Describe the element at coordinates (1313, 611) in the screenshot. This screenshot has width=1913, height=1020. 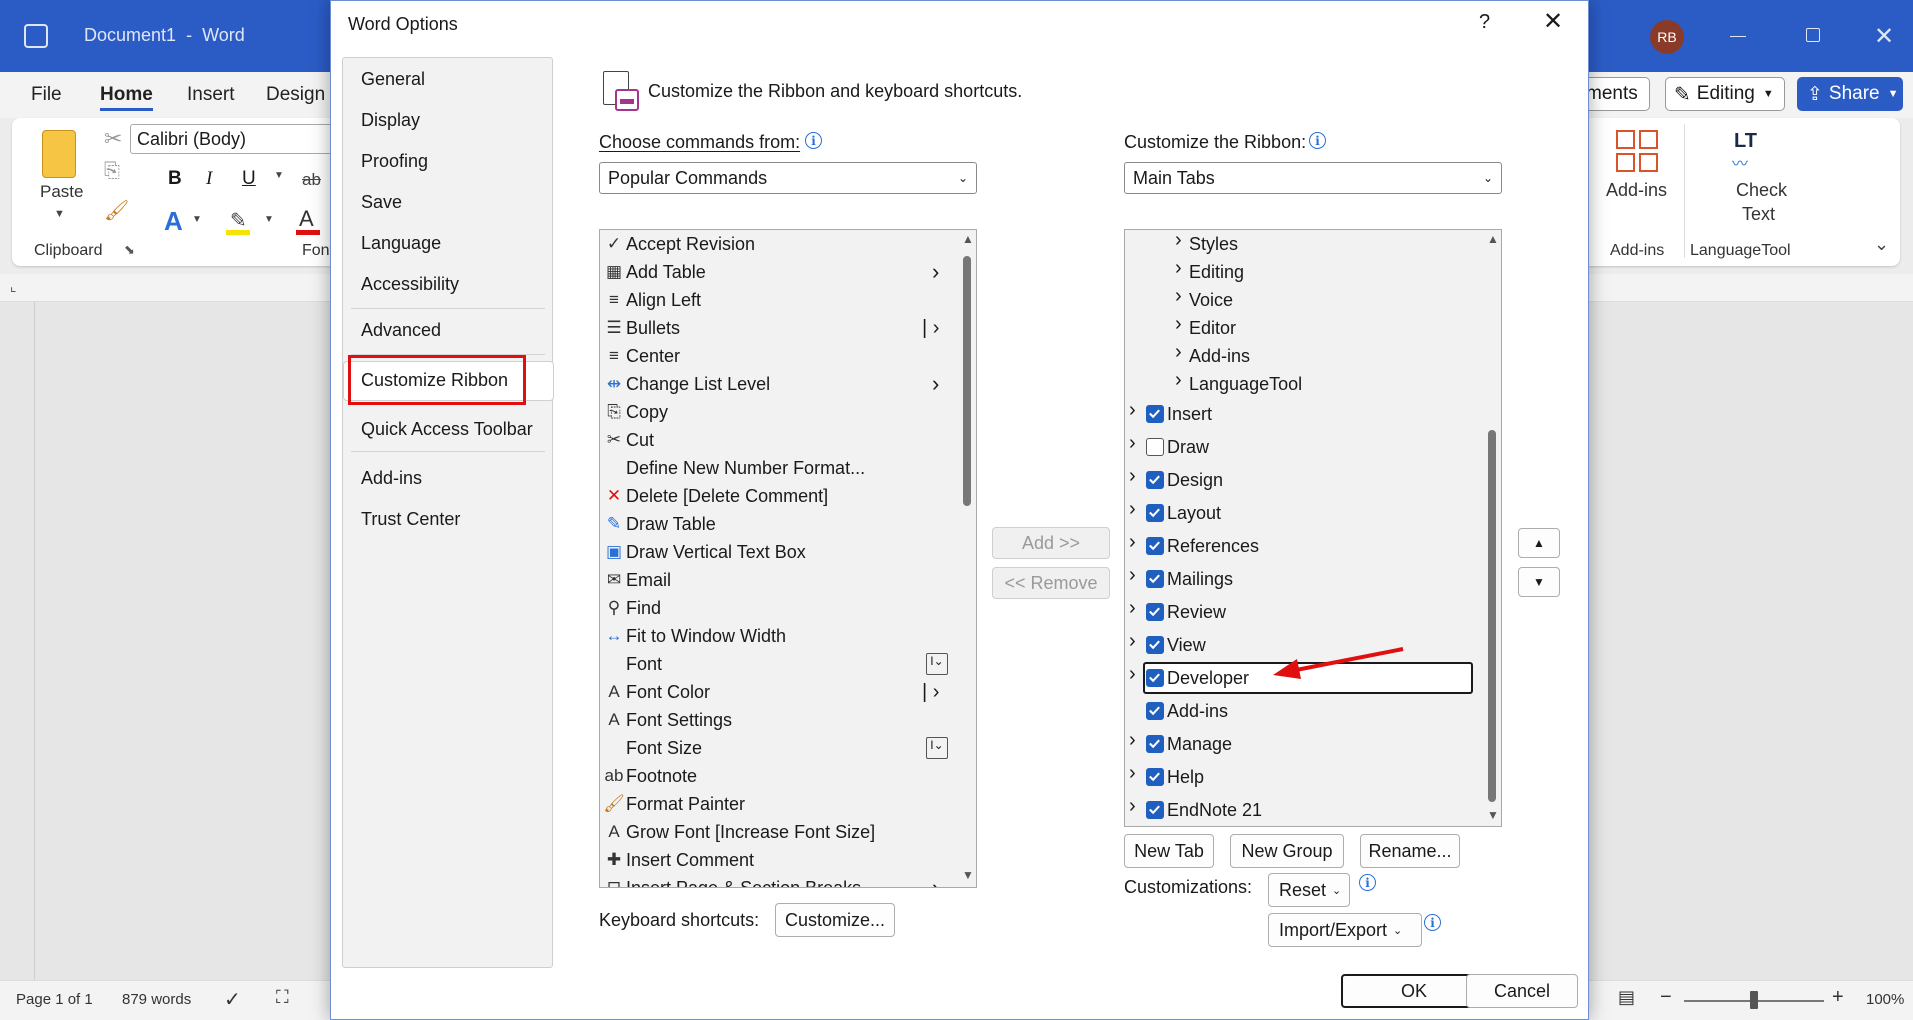
I see `ribbon-tab-item: › Review` at that location.